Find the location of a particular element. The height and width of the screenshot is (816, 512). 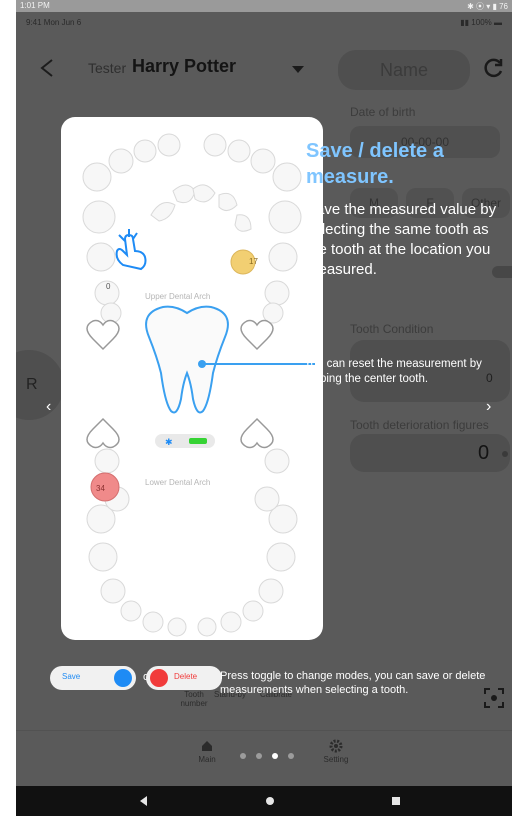

nav-home-icon is located at coordinates (270, 801).